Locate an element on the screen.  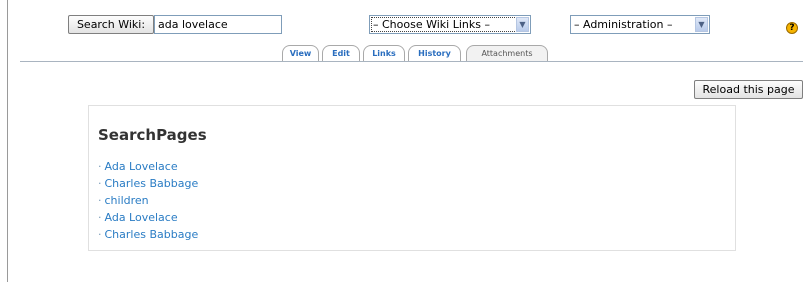
search-input: ada lovelace is located at coordinates (218, 24).